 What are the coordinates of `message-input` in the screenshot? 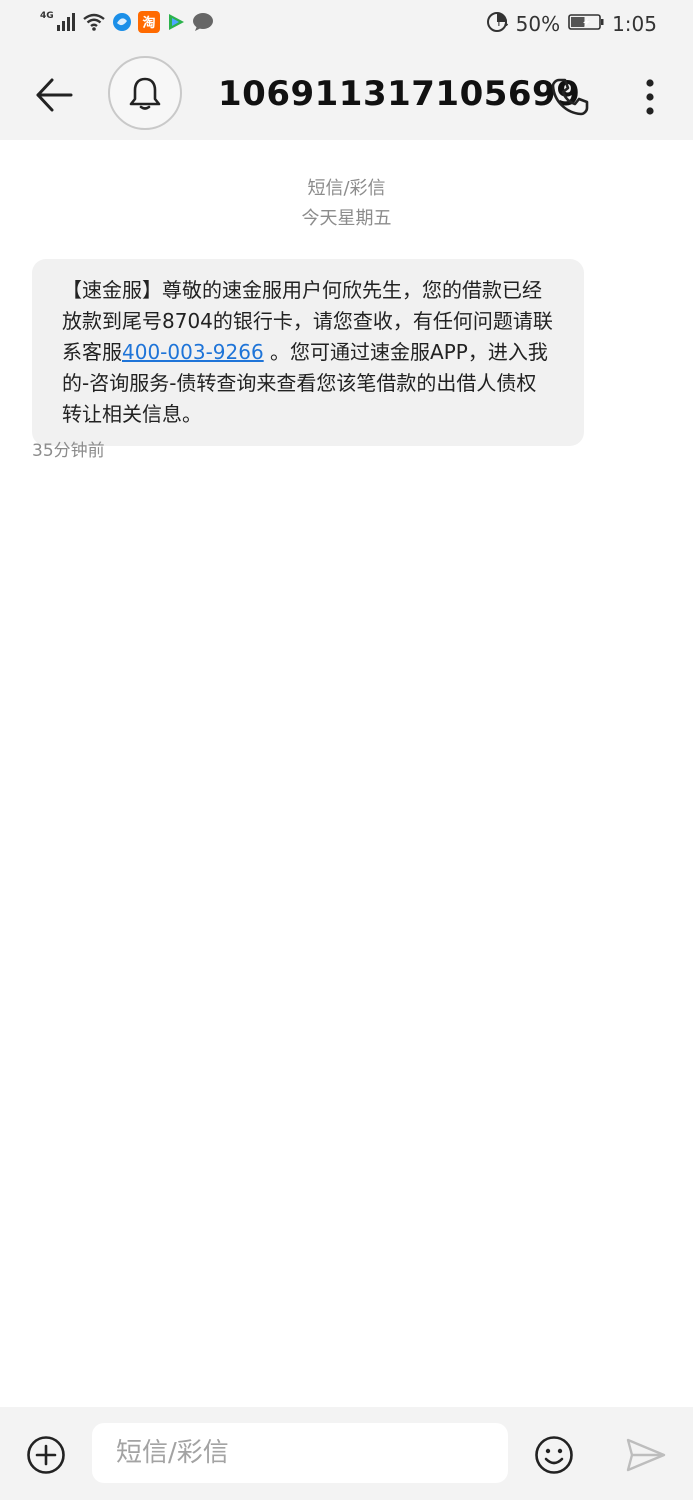 It's located at (300, 1453).